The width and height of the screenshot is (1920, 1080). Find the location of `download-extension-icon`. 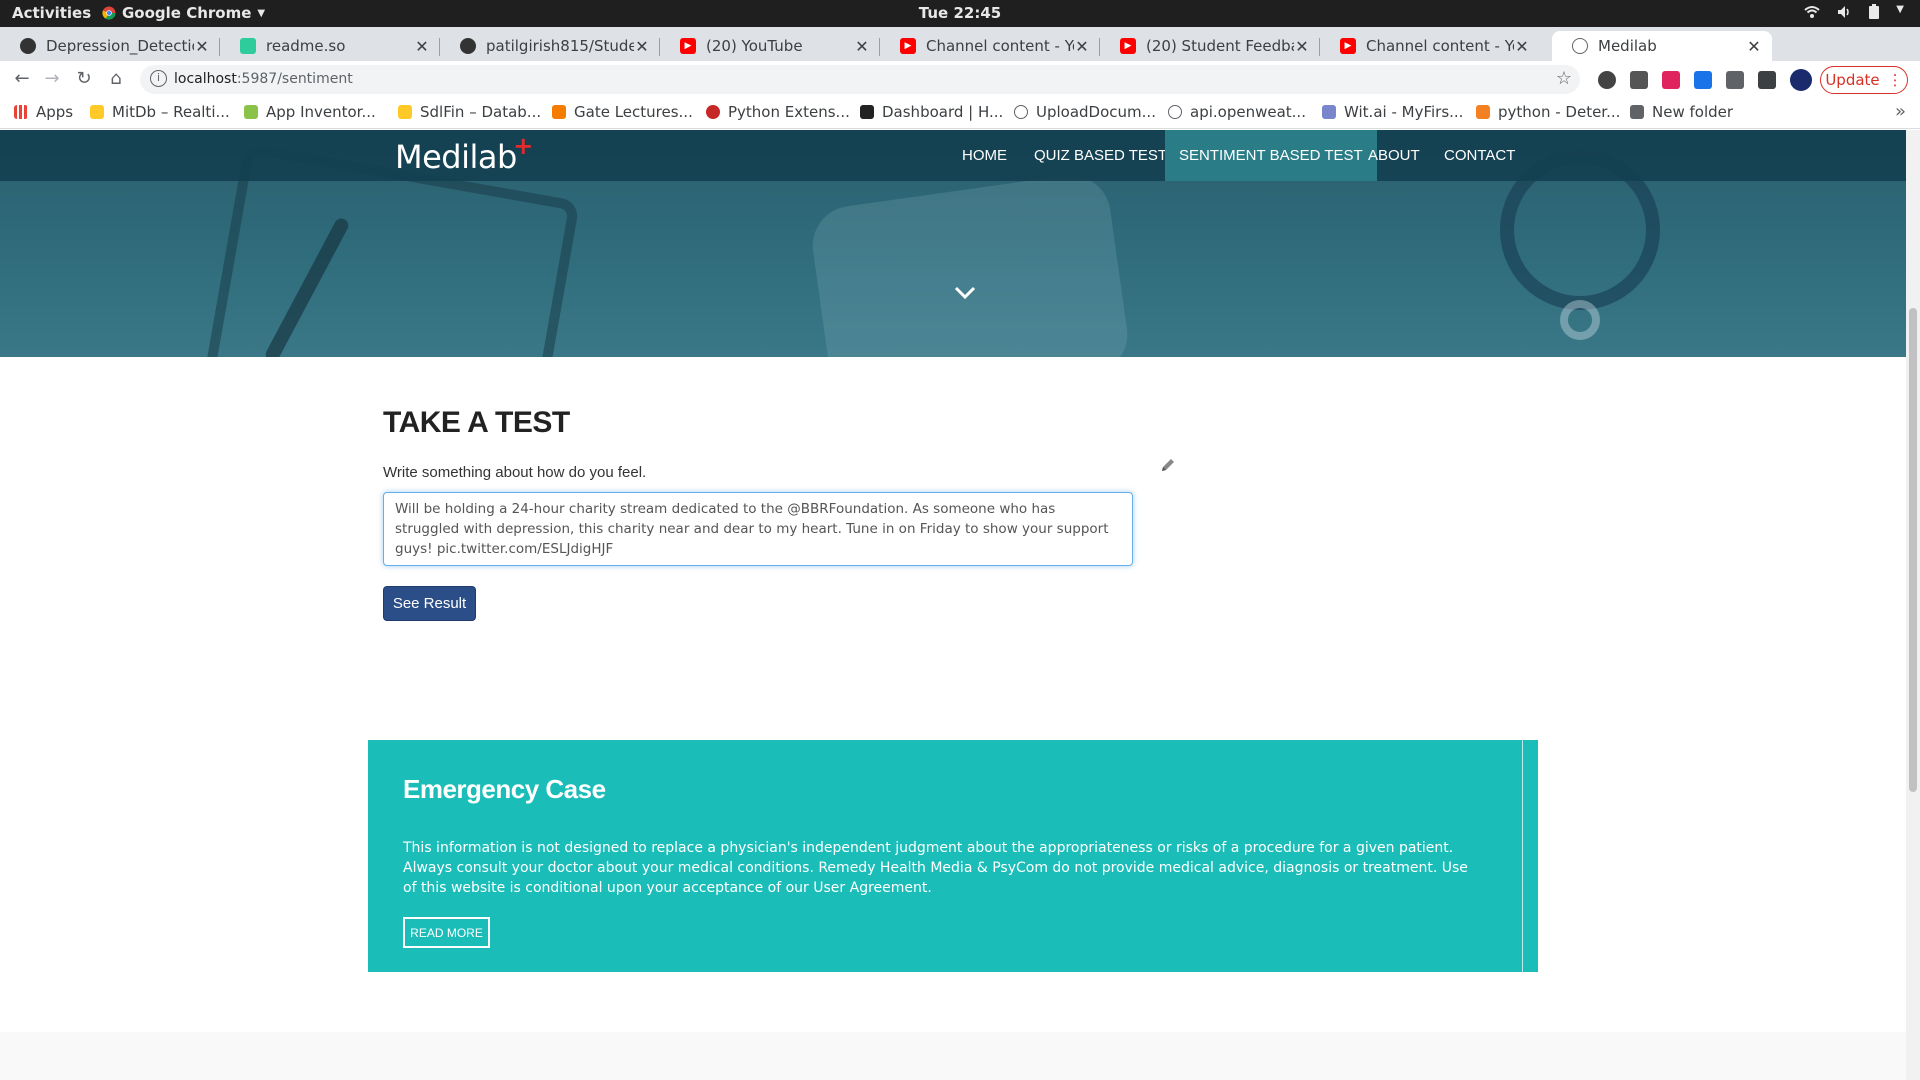

download-extension-icon is located at coordinates (1703, 80).